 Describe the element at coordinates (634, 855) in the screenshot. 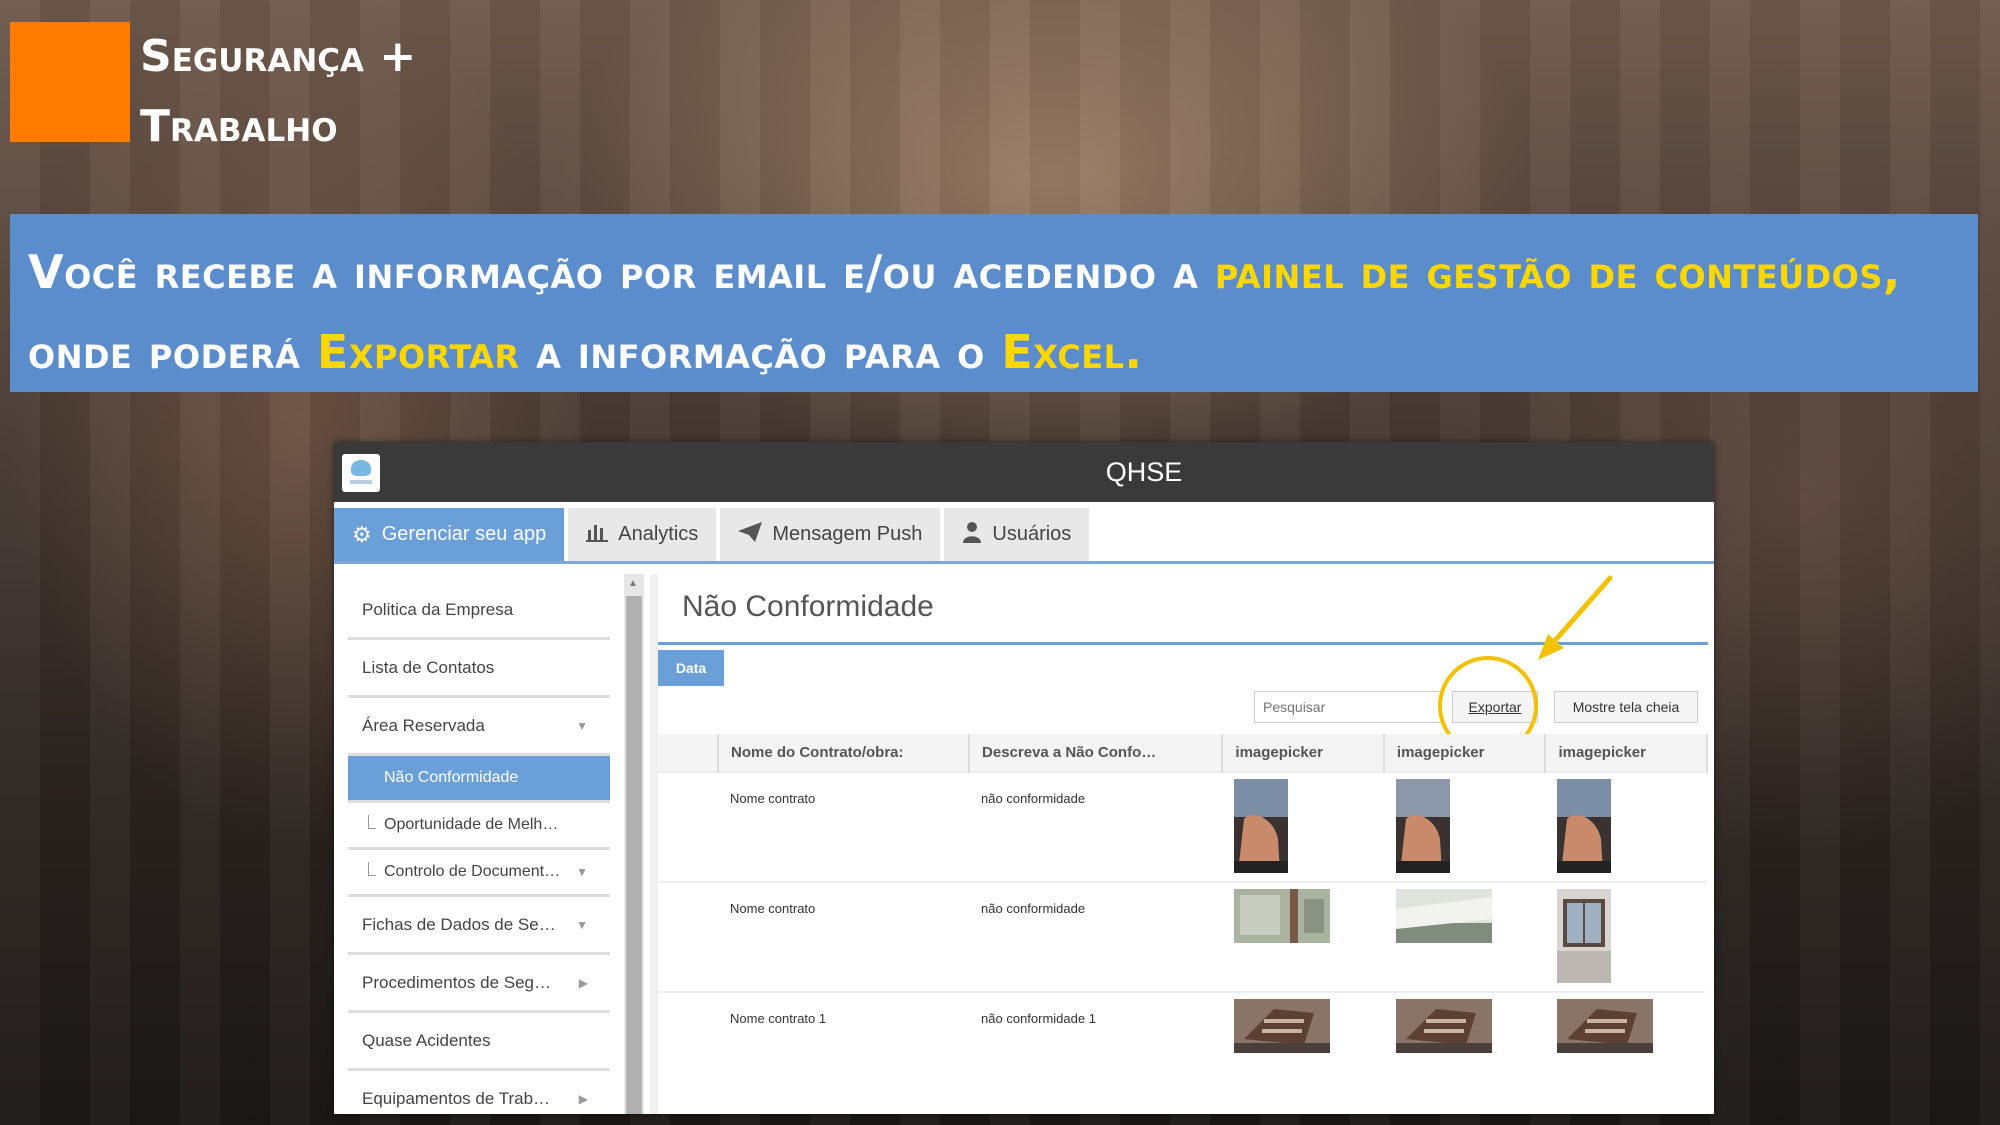

I see `scrollbar-thumb` at that location.